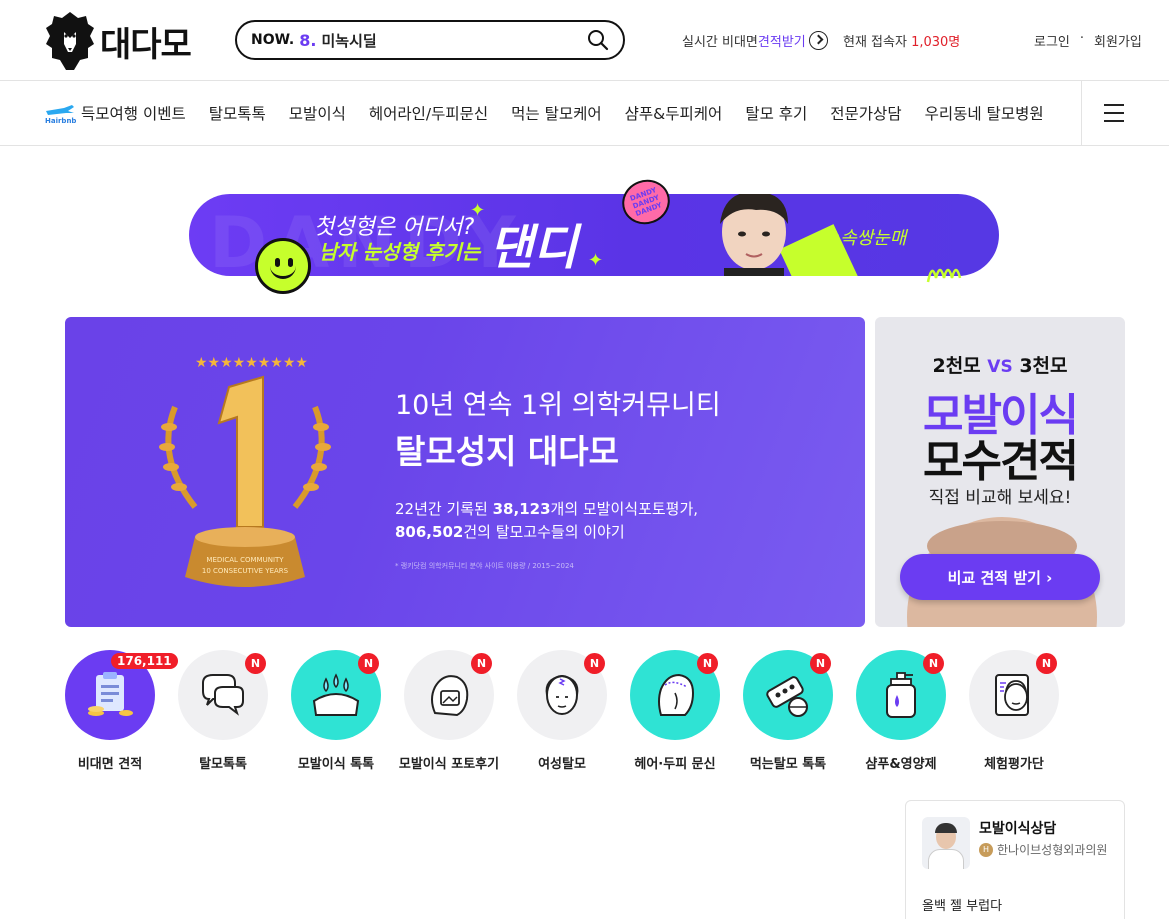 The image size is (1169, 919). I want to click on shampoo-bottle-icon, so click(901, 695).